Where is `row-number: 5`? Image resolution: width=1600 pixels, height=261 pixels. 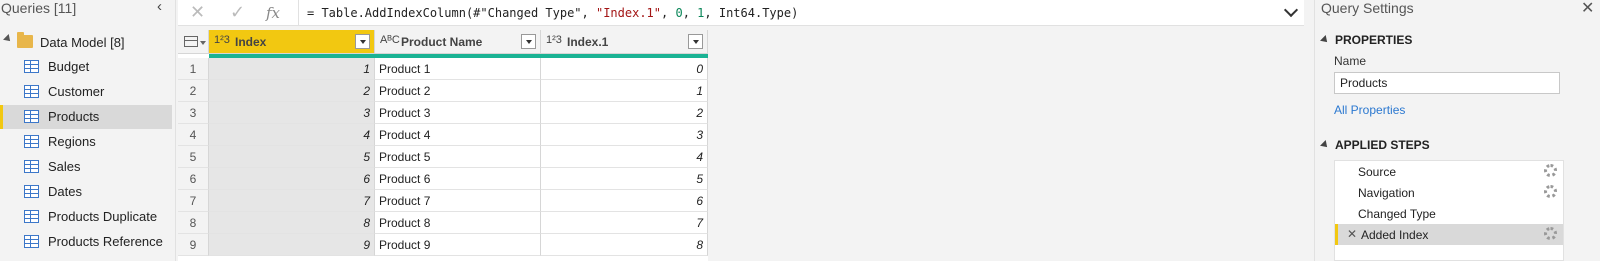
row-number: 5 is located at coordinates (193, 157).